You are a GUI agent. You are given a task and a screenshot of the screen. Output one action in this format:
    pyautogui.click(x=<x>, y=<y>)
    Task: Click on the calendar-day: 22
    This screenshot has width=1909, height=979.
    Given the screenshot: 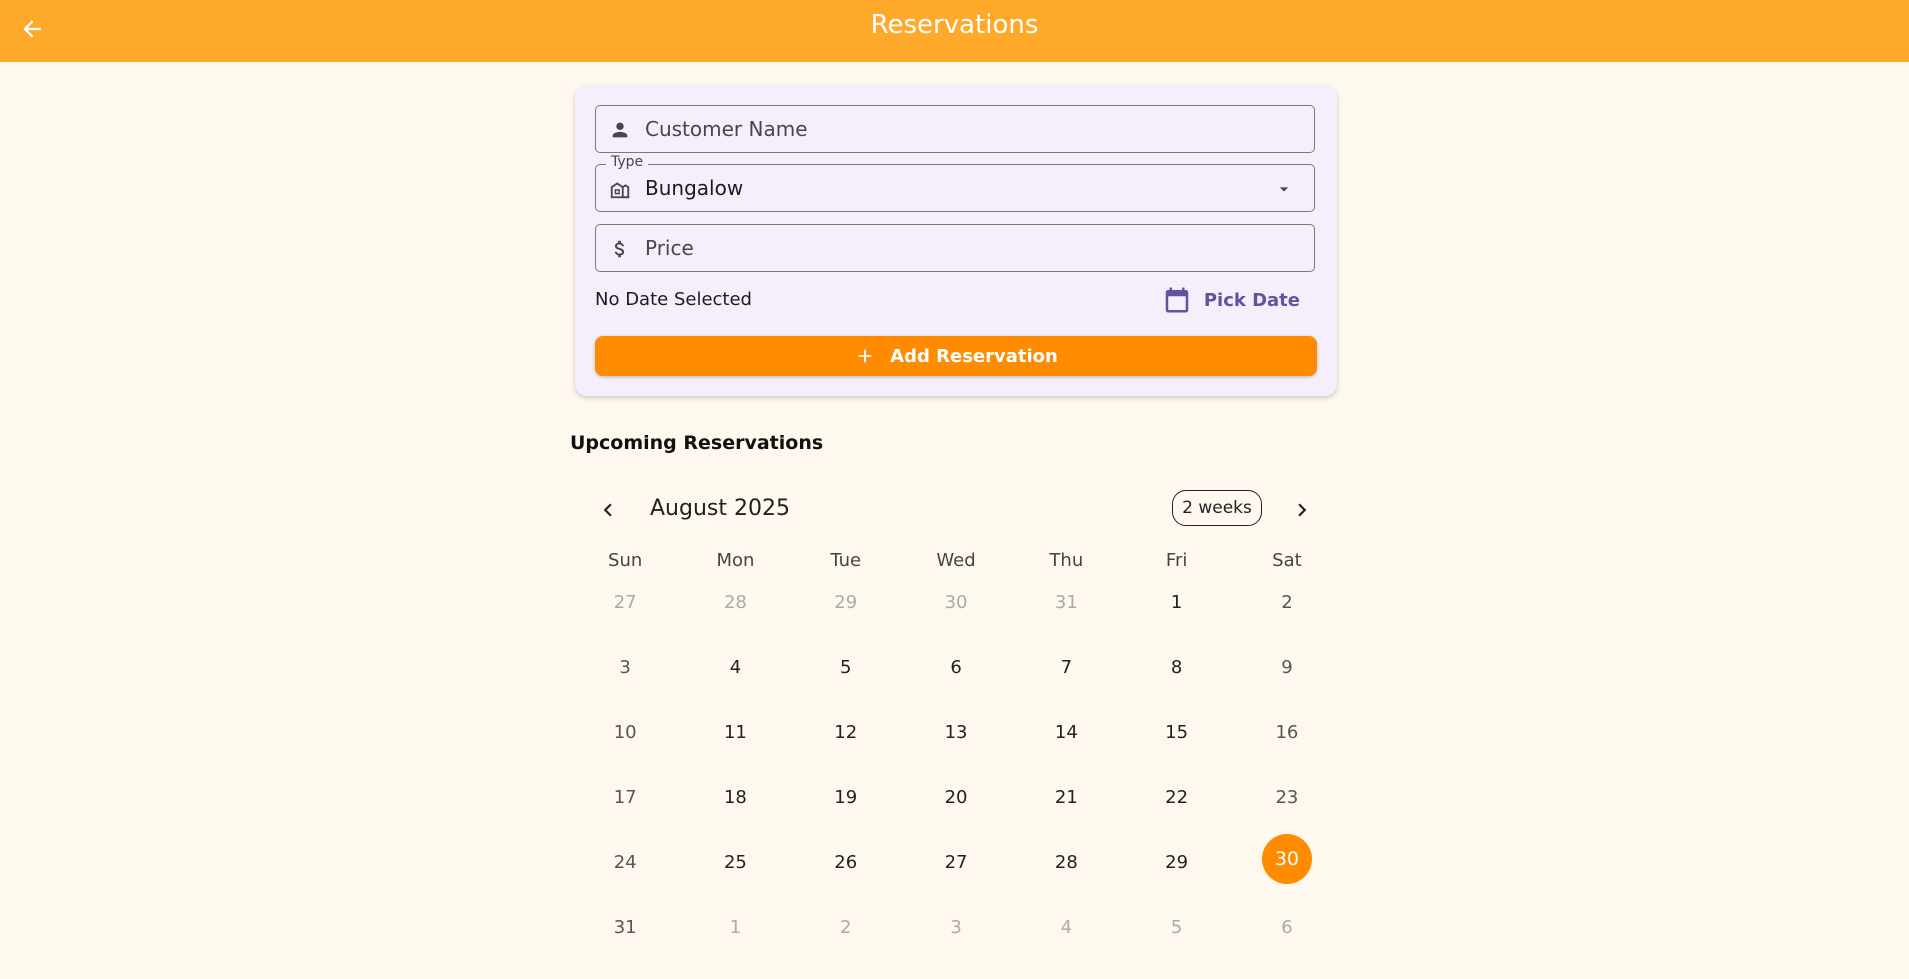 What is the action you would take?
    pyautogui.click(x=1176, y=813)
    